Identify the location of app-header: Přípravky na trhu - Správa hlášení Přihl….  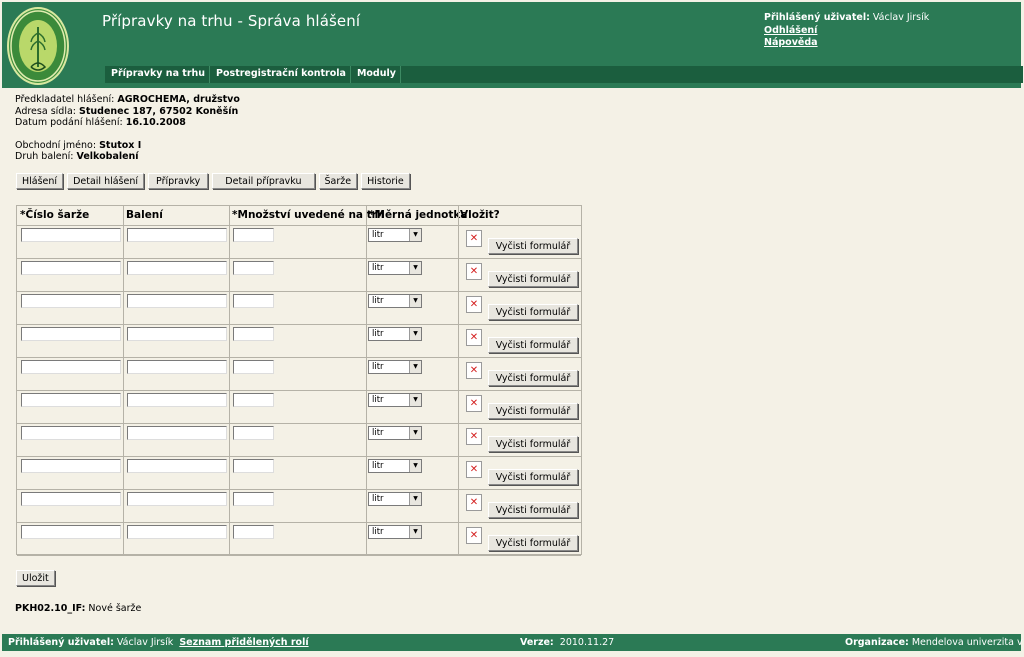
(512, 45).